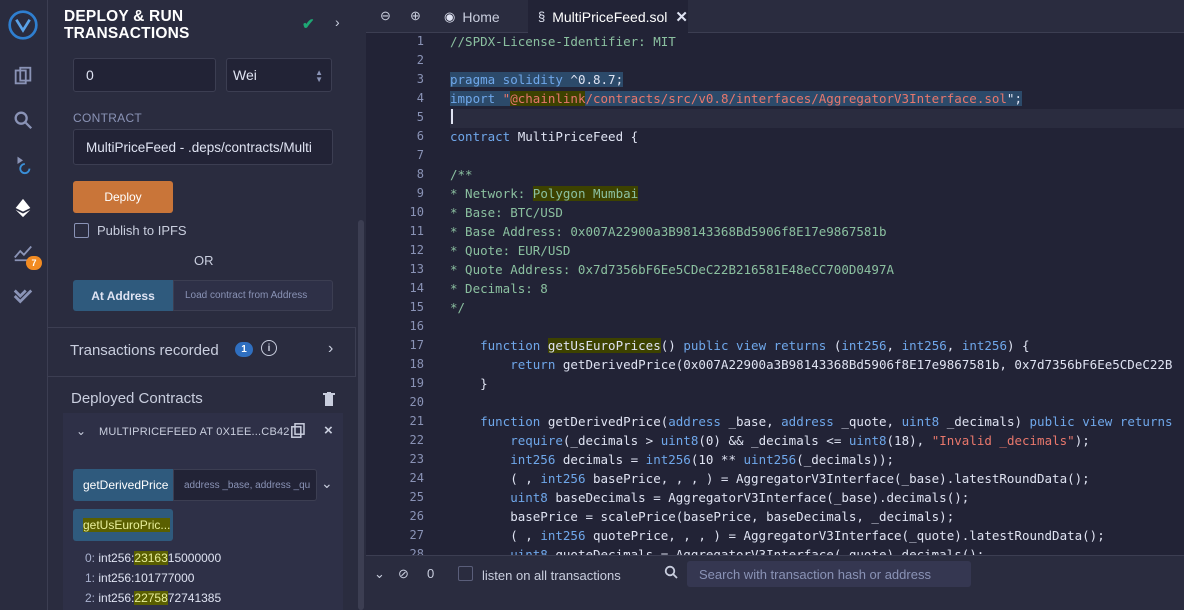 The width and height of the screenshot is (1184, 610). I want to click on double-check-icon, so click(23, 296).